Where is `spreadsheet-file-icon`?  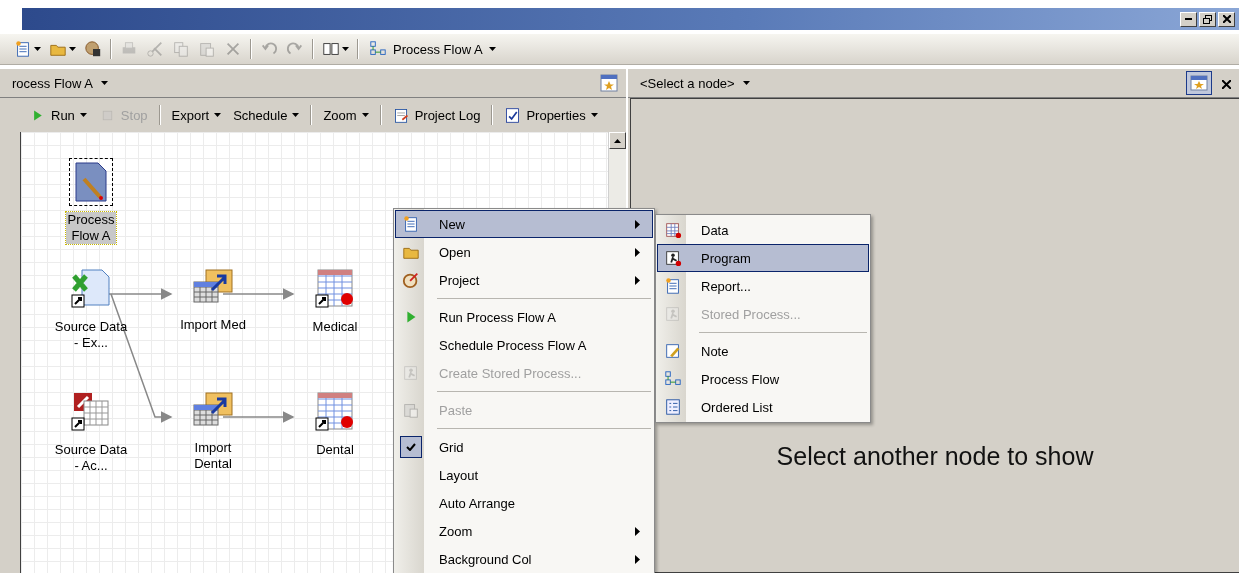
spreadsheet-file-icon is located at coordinates (91, 289).